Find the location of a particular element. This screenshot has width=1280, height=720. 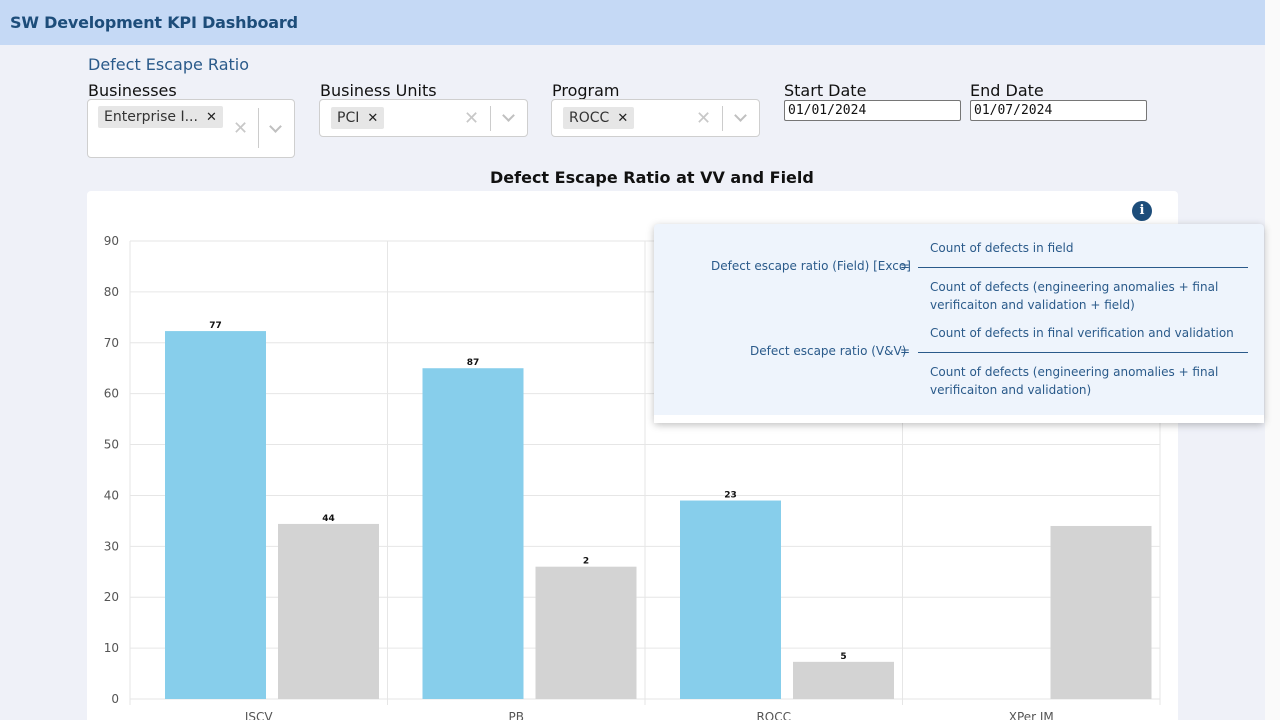

y-tick-label: 40 is located at coordinates (111, 495).